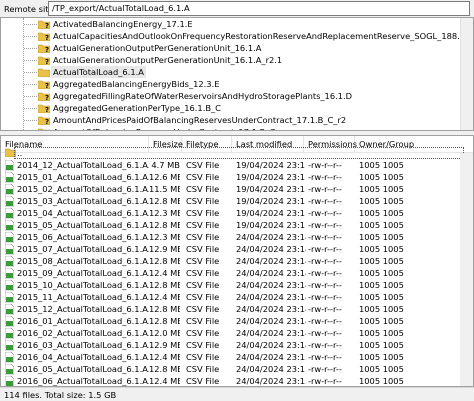 This screenshot has width=474, height=401. Describe the element at coordinates (83, 213) in the screenshot. I see `file-name: 2015_04_ActualTotalLoad_6.1.A.csv` at that location.